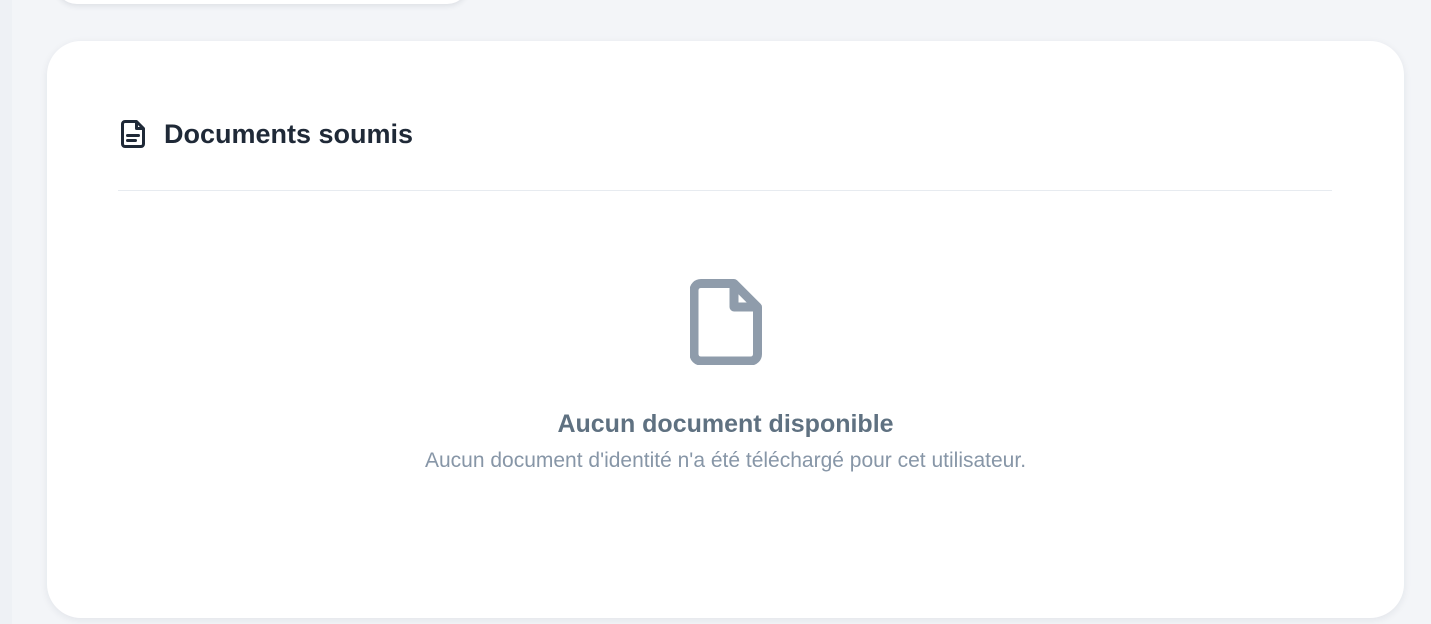  Describe the element at coordinates (725, 322) in the screenshot. I see `file-icon` at that location.